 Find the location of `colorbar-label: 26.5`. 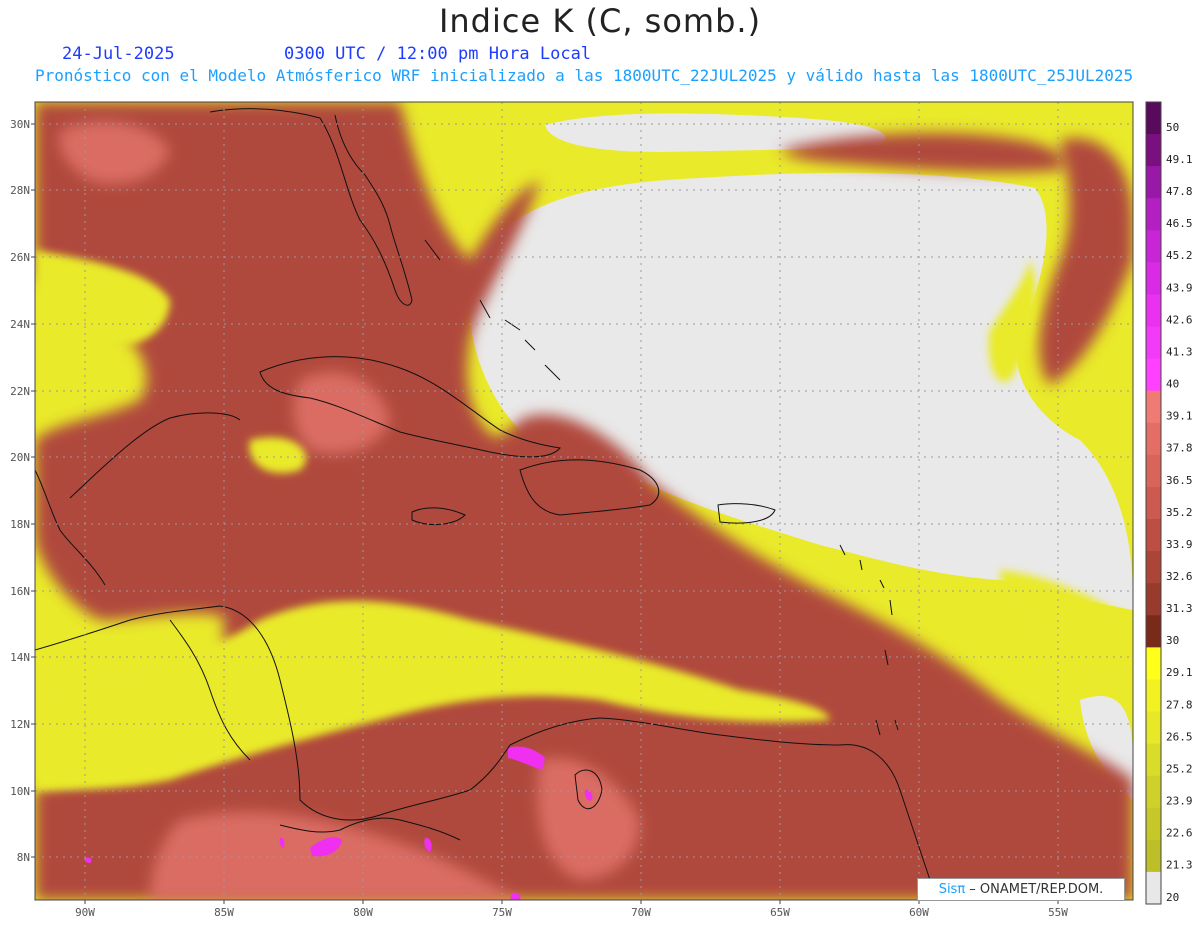

colorbar-label: 26.5 is located at coordinates (1179, 736).